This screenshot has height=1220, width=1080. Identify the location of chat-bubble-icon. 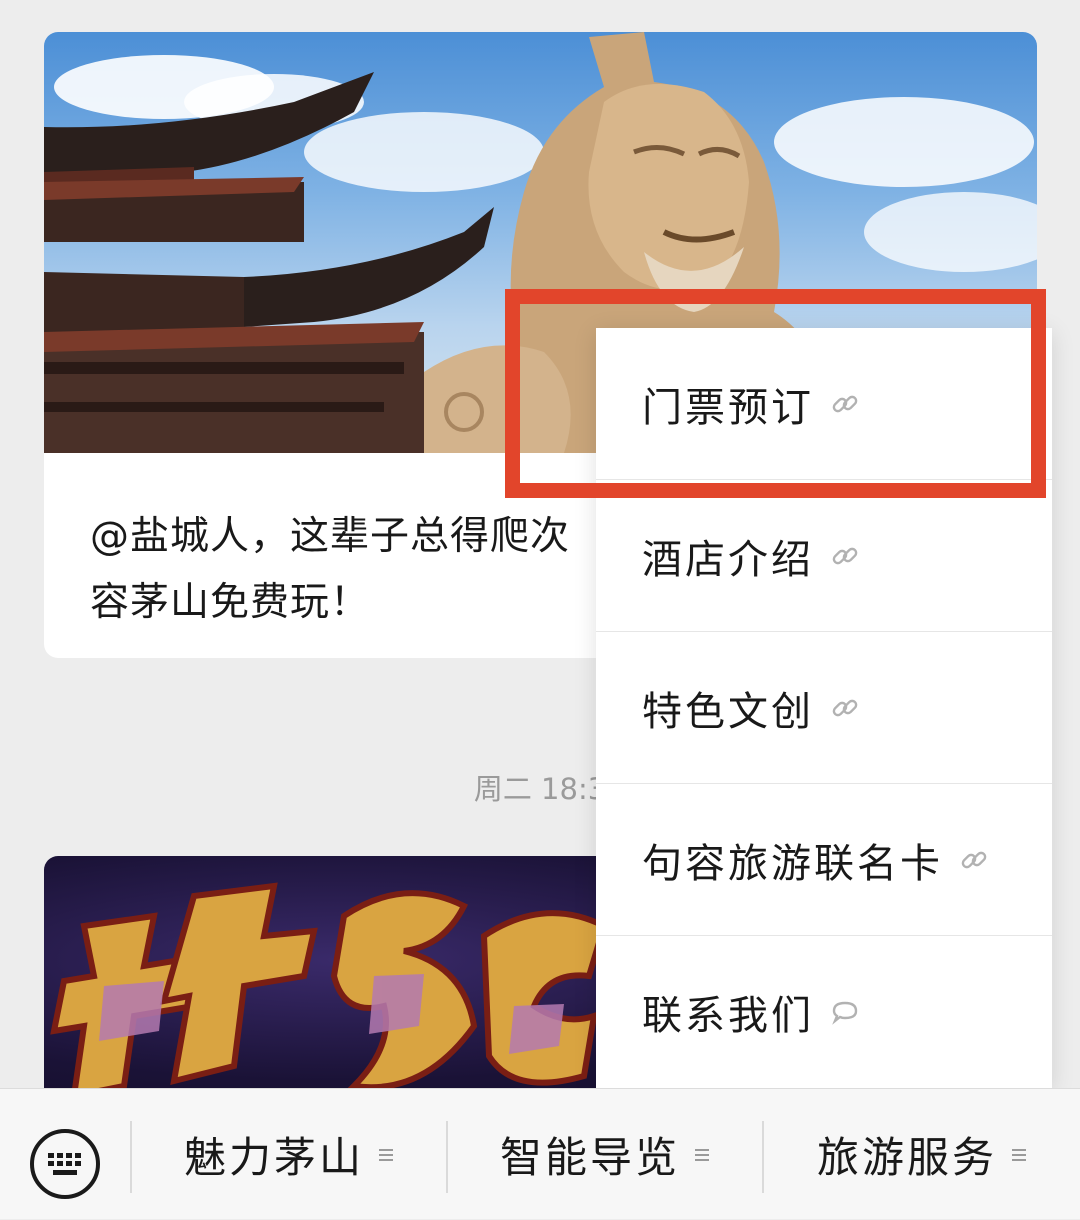
(845, 1012).